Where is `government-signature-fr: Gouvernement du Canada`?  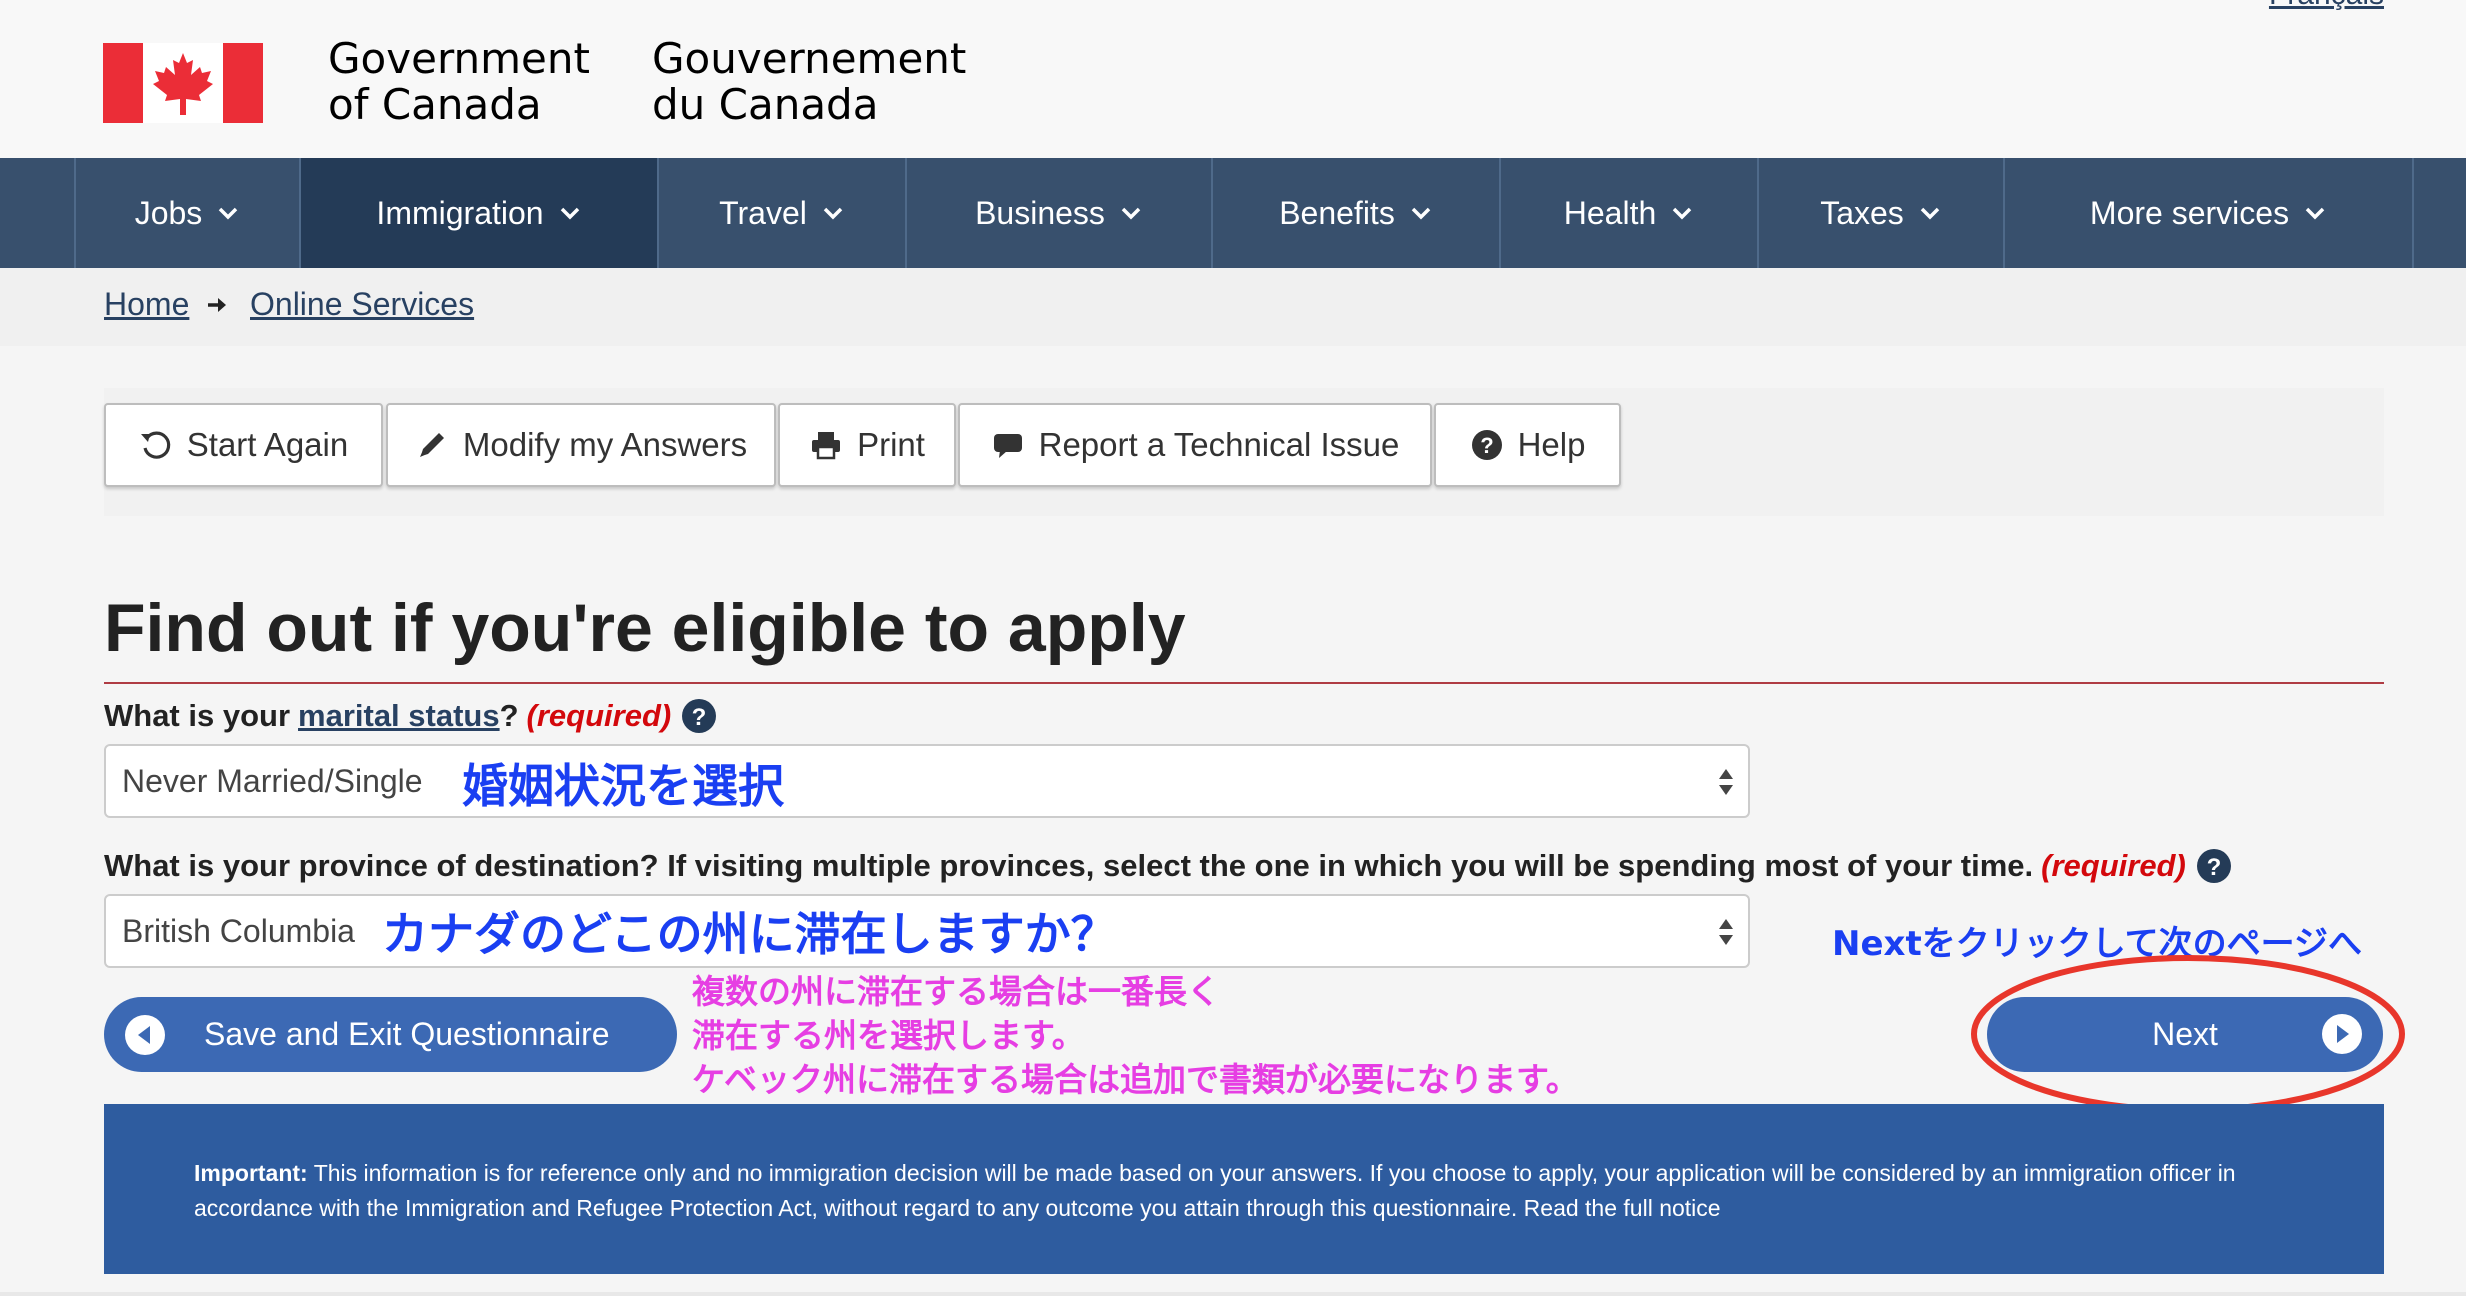
government-signature-fr: Gouvernement du Canada is located at coordinates (809, 82).